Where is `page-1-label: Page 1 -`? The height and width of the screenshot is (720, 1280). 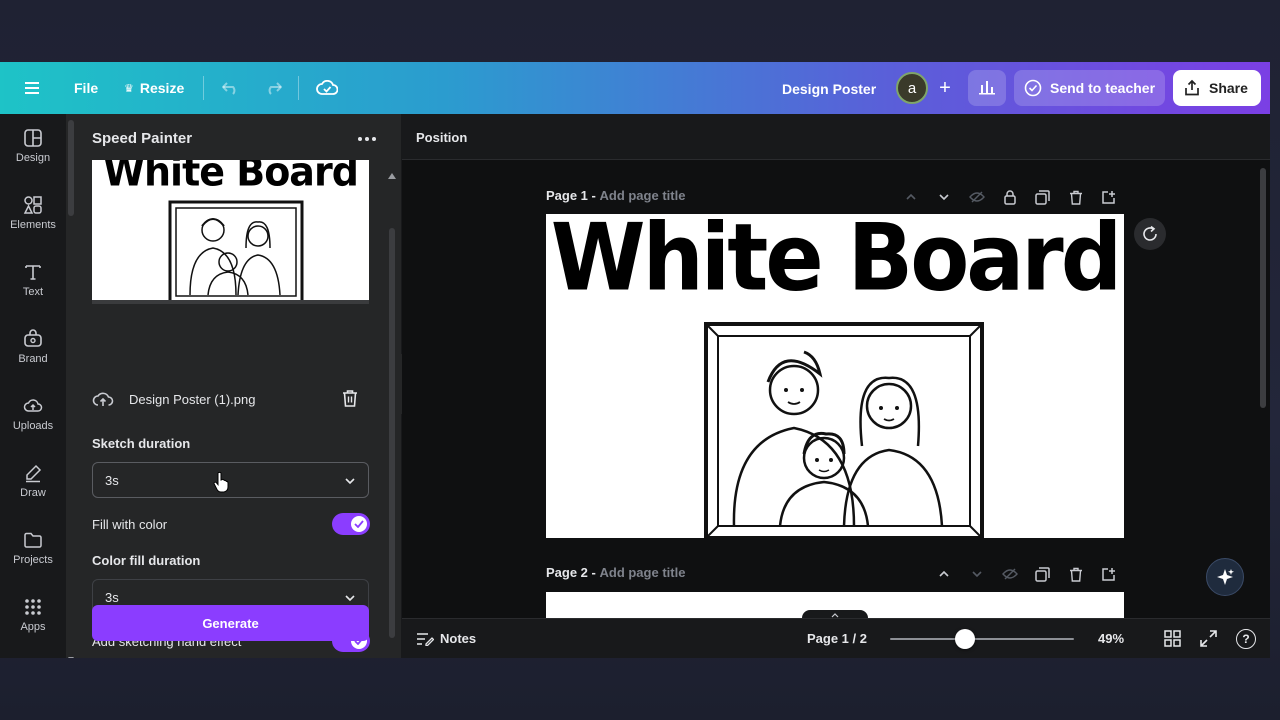 page-1-label: Page 1 - is located at coordinates (571, 195).